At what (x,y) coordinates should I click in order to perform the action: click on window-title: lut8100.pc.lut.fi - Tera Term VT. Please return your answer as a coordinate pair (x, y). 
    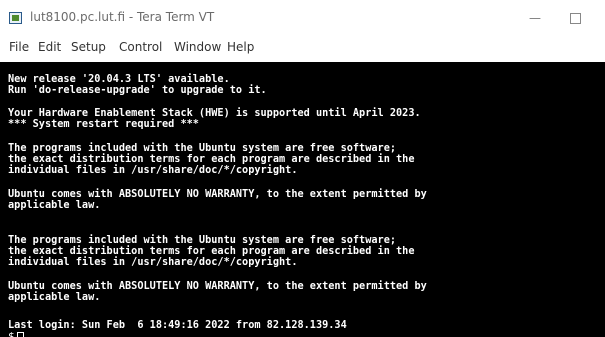
    Looking at the image, I should click on (122, 17).